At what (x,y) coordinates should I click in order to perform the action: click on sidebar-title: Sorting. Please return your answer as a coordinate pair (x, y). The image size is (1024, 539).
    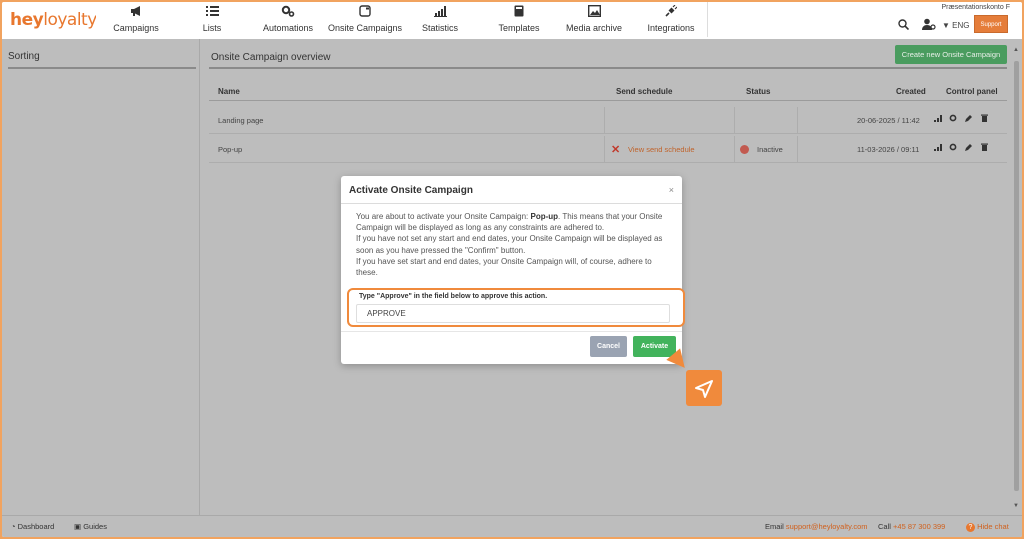
    Looking at the image, I should click on (24, 56).